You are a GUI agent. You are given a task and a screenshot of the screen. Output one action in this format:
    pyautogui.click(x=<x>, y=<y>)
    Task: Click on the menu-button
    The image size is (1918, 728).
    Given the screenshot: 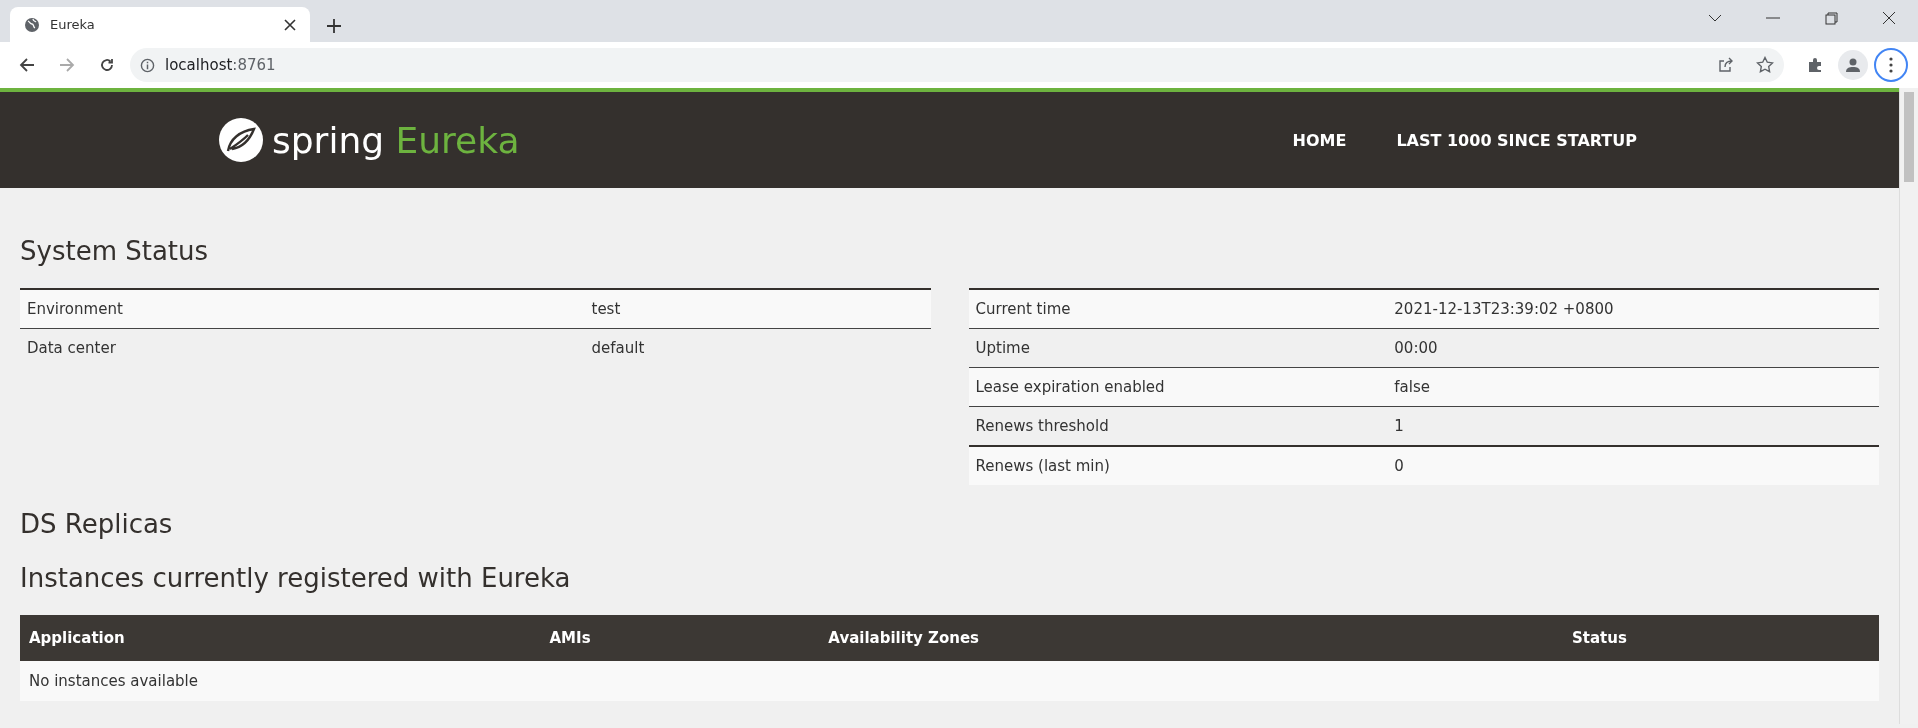 What is the action you would take?
    pyautogui.click(x=1891, y=65)
    